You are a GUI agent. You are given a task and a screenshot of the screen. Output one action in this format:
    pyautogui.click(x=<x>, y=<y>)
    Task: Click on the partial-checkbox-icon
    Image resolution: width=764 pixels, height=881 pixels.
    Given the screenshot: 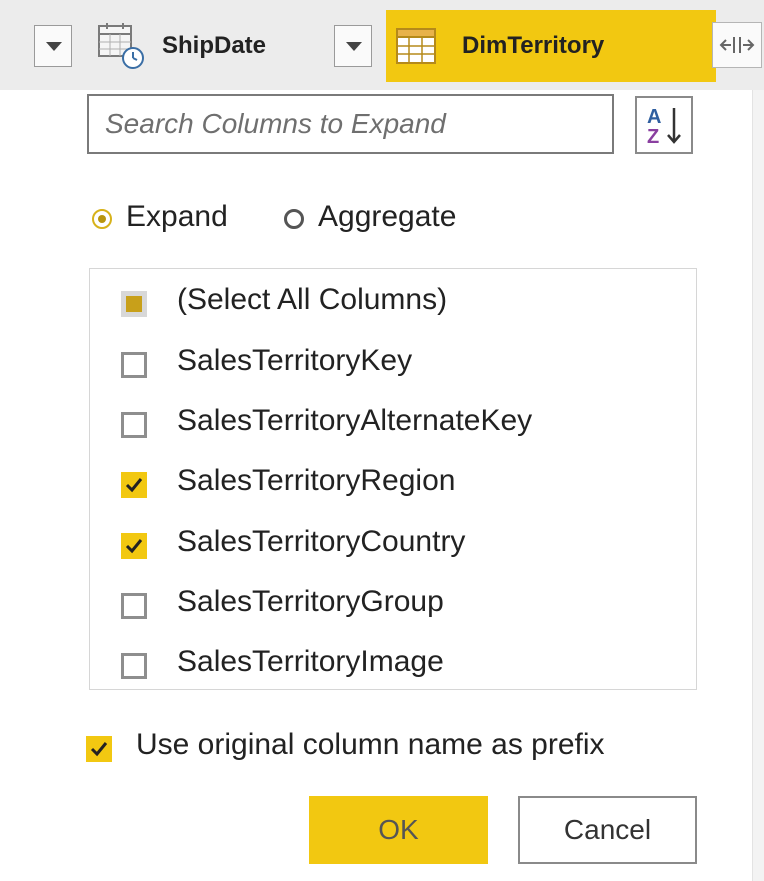 What is the action you would take?
    pyautogui.click(x=134, y=304)
    